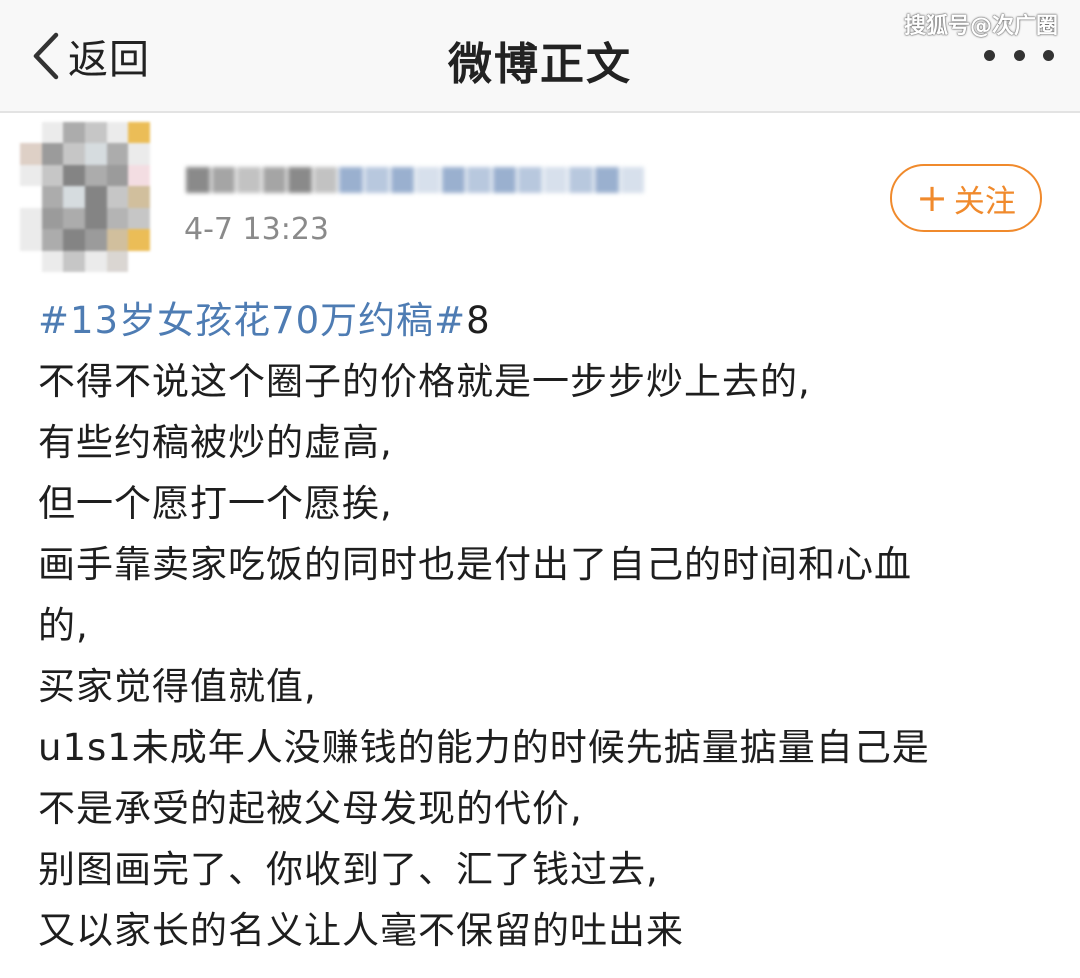  What do you see at coordinates (548, 320) in the screenshot?
I see `topic-line: #13岁女孩花70万约稿#8` at bounding box center [548, 320].